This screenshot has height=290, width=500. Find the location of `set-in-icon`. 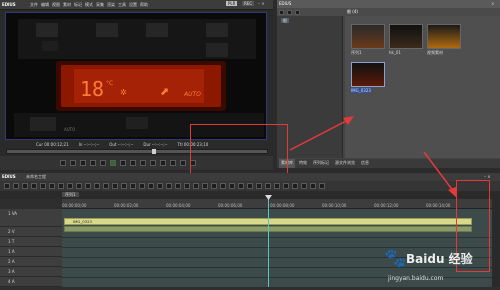

set-in-icon is located at coordinates (63, 163).